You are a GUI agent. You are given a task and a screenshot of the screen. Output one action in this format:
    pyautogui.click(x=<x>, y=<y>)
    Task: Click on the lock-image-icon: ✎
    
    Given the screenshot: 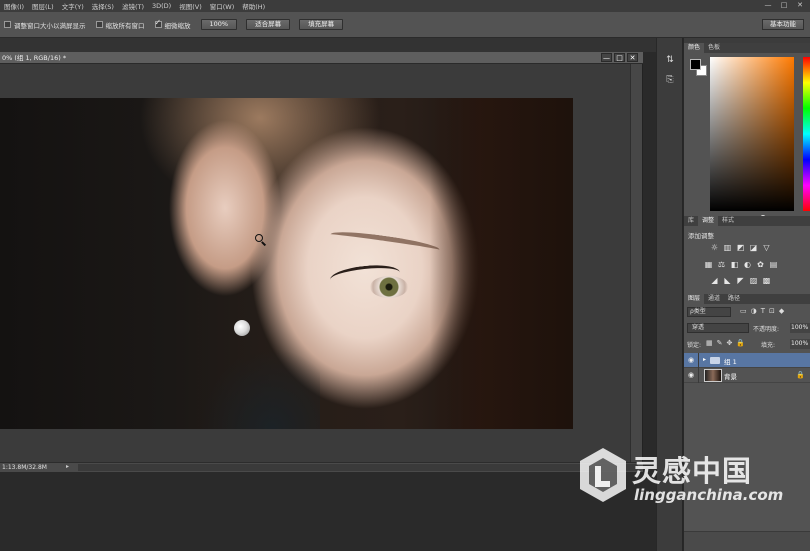 What is the action you would take?
    pyautogui.click(x=720, y=343)
    